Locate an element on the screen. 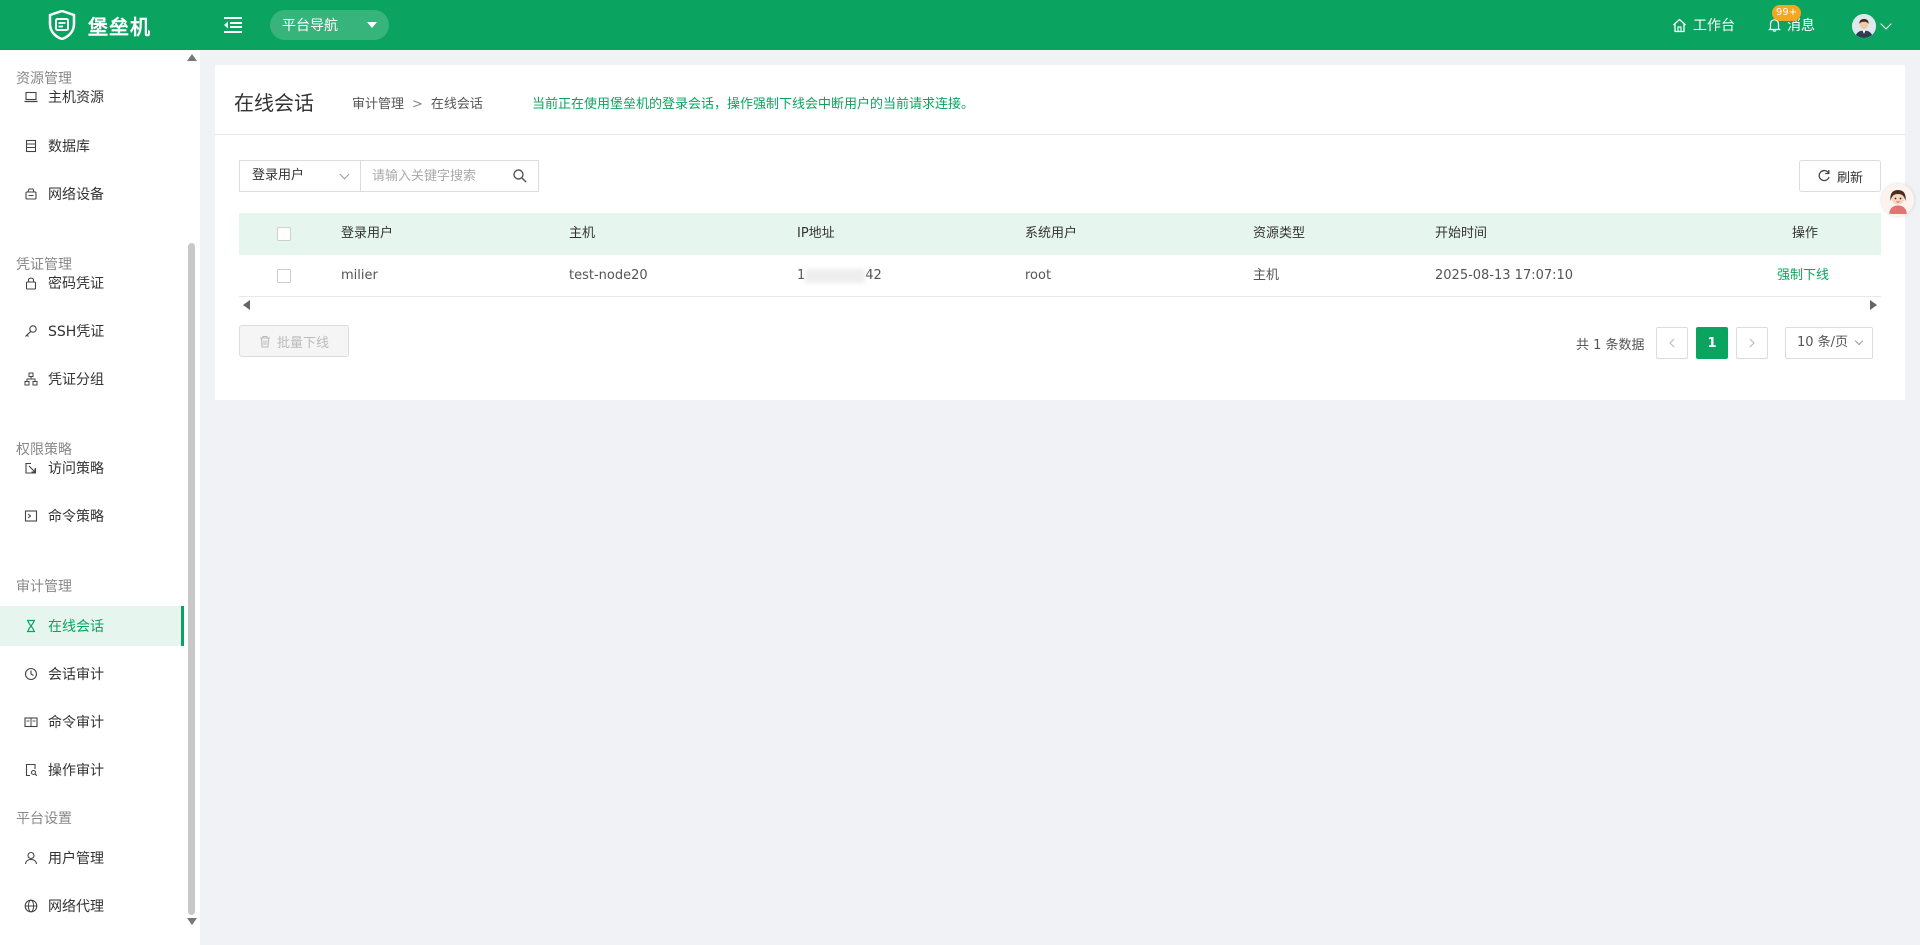 This screenshot has height=945, width=1920. sidebar-item-label: 命令策略 is located at coordinates (76, 517).